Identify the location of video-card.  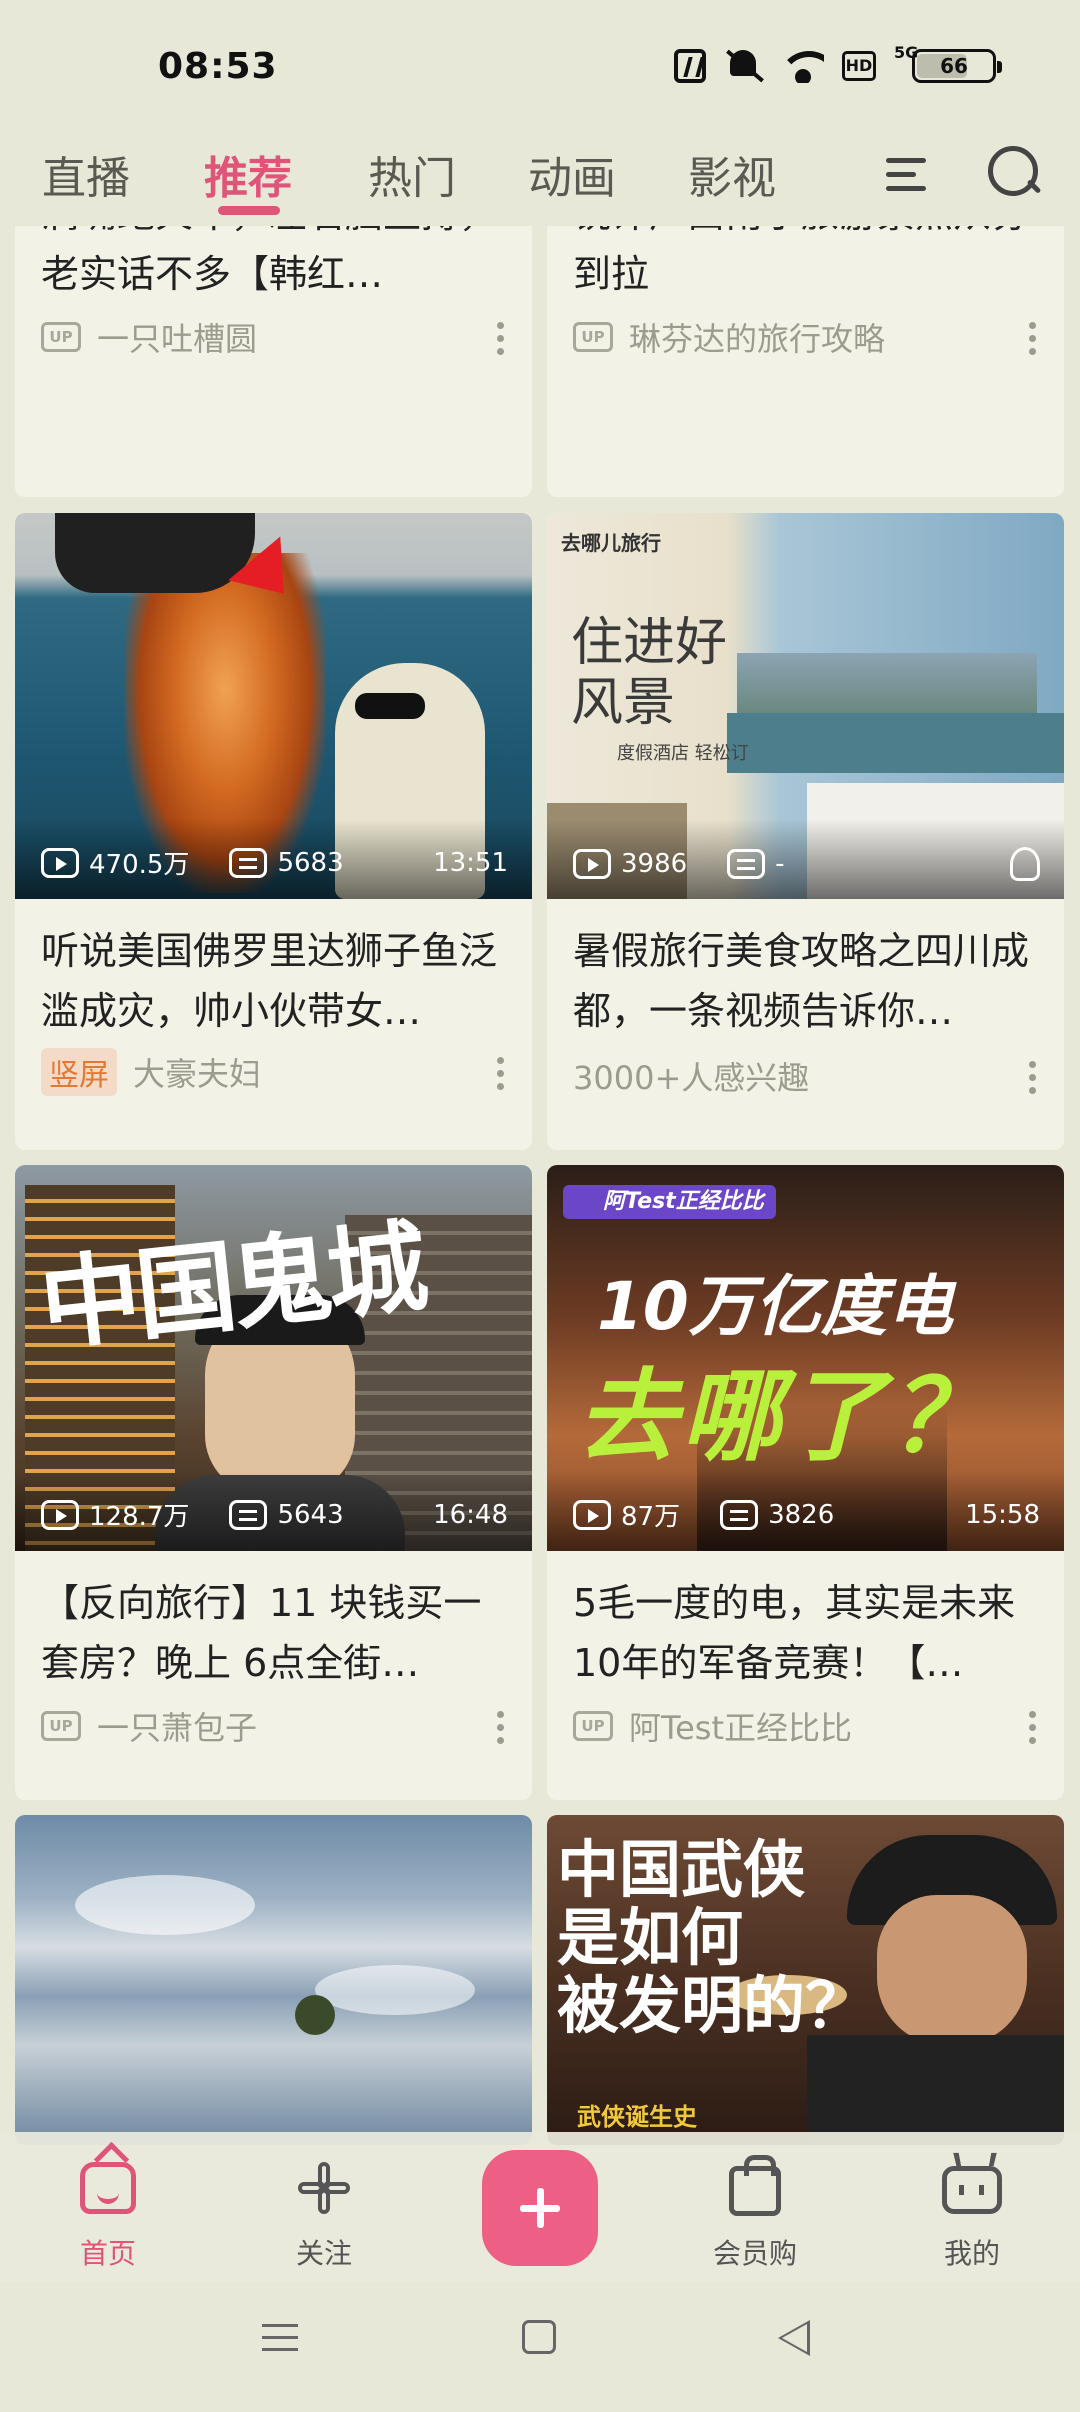
(273, 1980).